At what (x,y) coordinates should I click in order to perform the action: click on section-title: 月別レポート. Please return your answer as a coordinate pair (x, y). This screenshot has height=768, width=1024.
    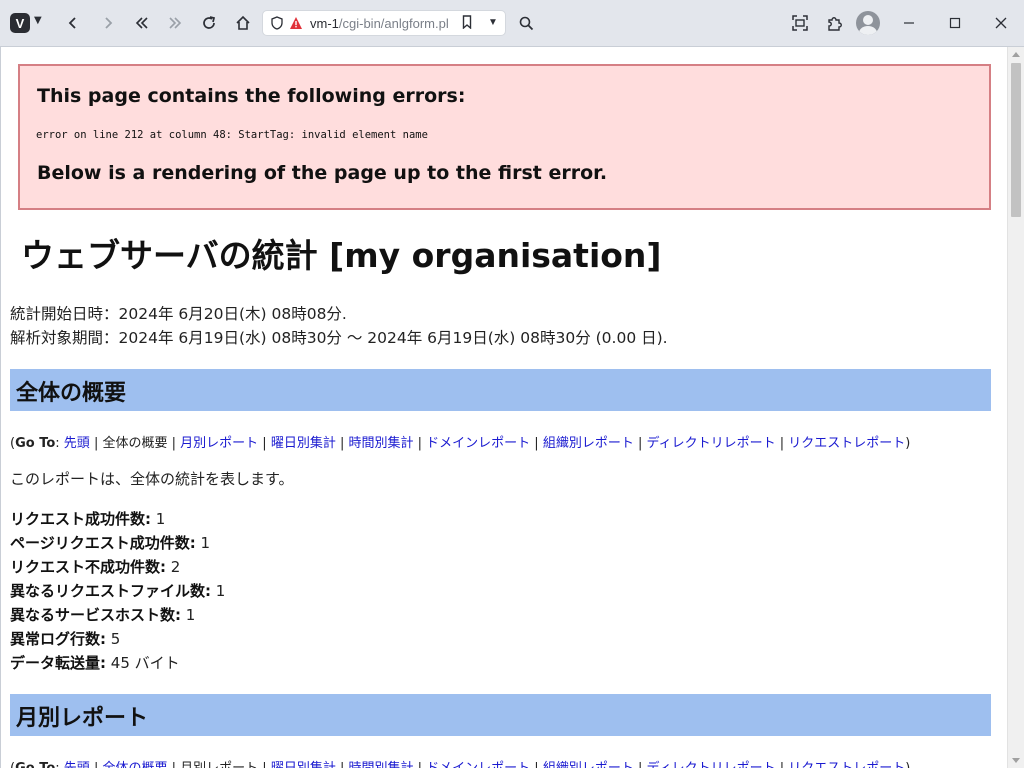
    Looking at the image, I should click on (82, 718).